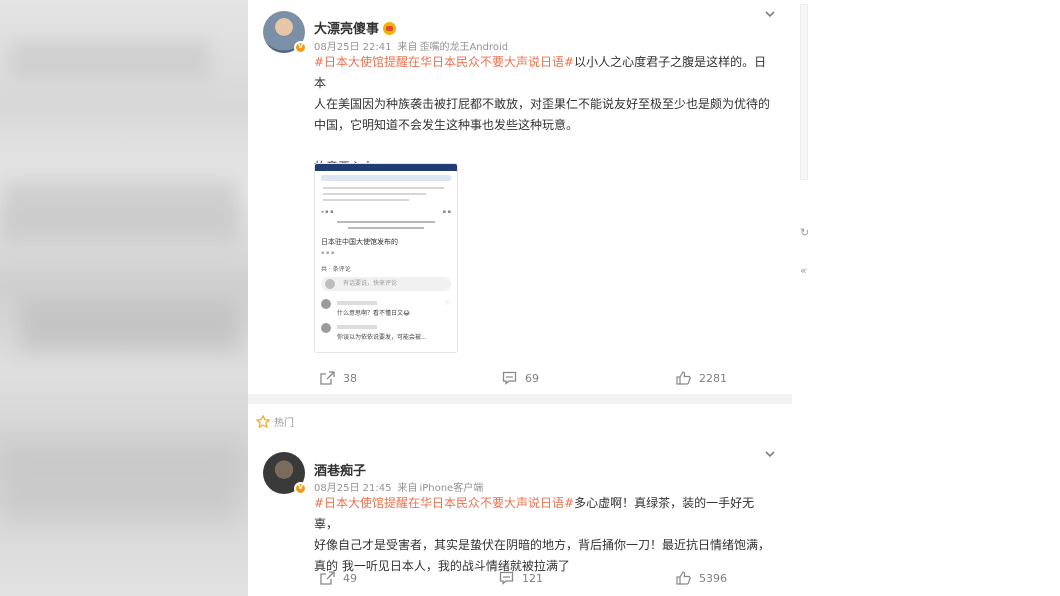  What do you see at coordinates (374, 313) in the screenshot?
I see `reply-text: 什么意思啊？看不懂日文😂` at bounding box center [374, 313].